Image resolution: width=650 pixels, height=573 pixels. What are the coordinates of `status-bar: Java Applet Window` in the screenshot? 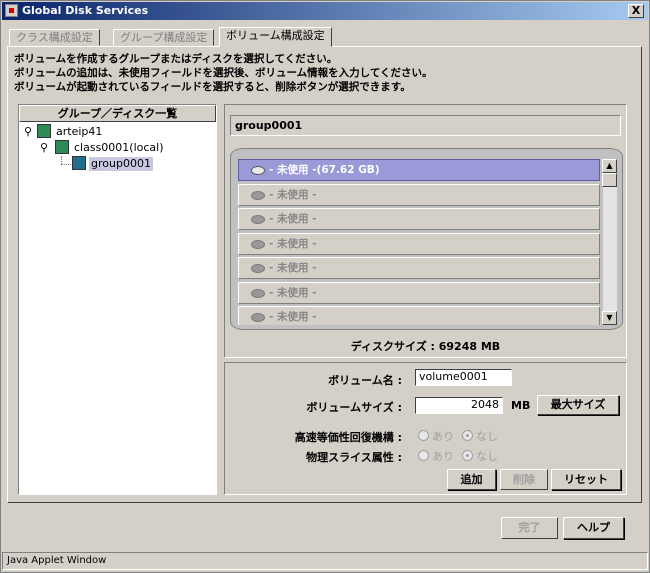 It's located at (325, 561).